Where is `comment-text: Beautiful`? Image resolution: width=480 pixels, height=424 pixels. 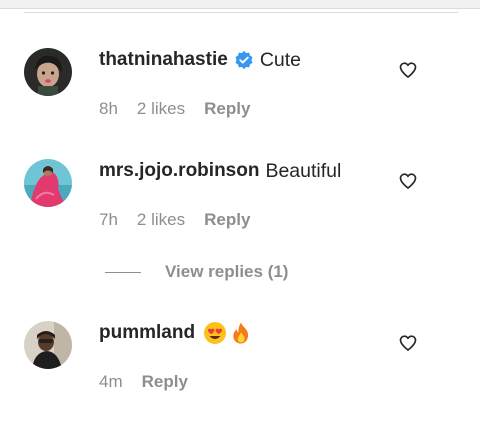
comment-text: Beautiful is located at coordinates (303, 170).